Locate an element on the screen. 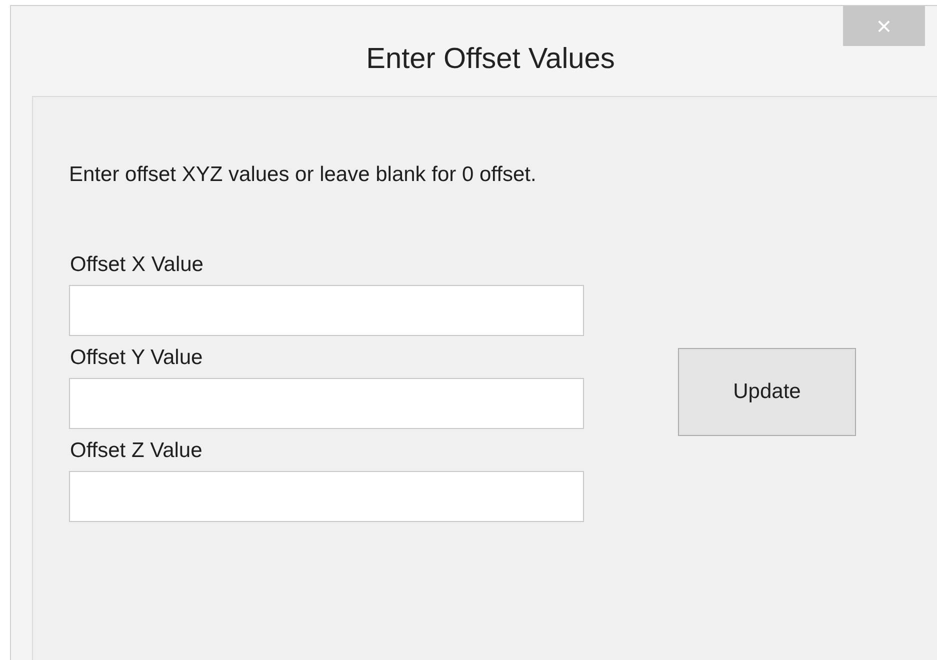 The height and width of the screenshot is (660, 937). field-label: Offset Y Value is located at coordinates (137, 358).